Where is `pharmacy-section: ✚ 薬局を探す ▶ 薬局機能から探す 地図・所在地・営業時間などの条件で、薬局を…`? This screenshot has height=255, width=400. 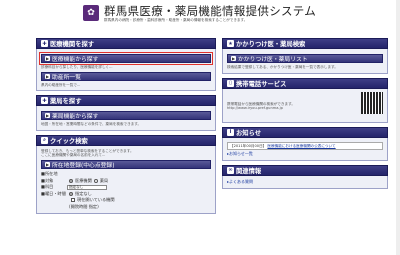
pharmacy-section: ✚ 薬局を探す ▶ 薬局機能から探す 地図・所在地・営業時間などの条件で、薬局を… is located at coordinates (126, 113).